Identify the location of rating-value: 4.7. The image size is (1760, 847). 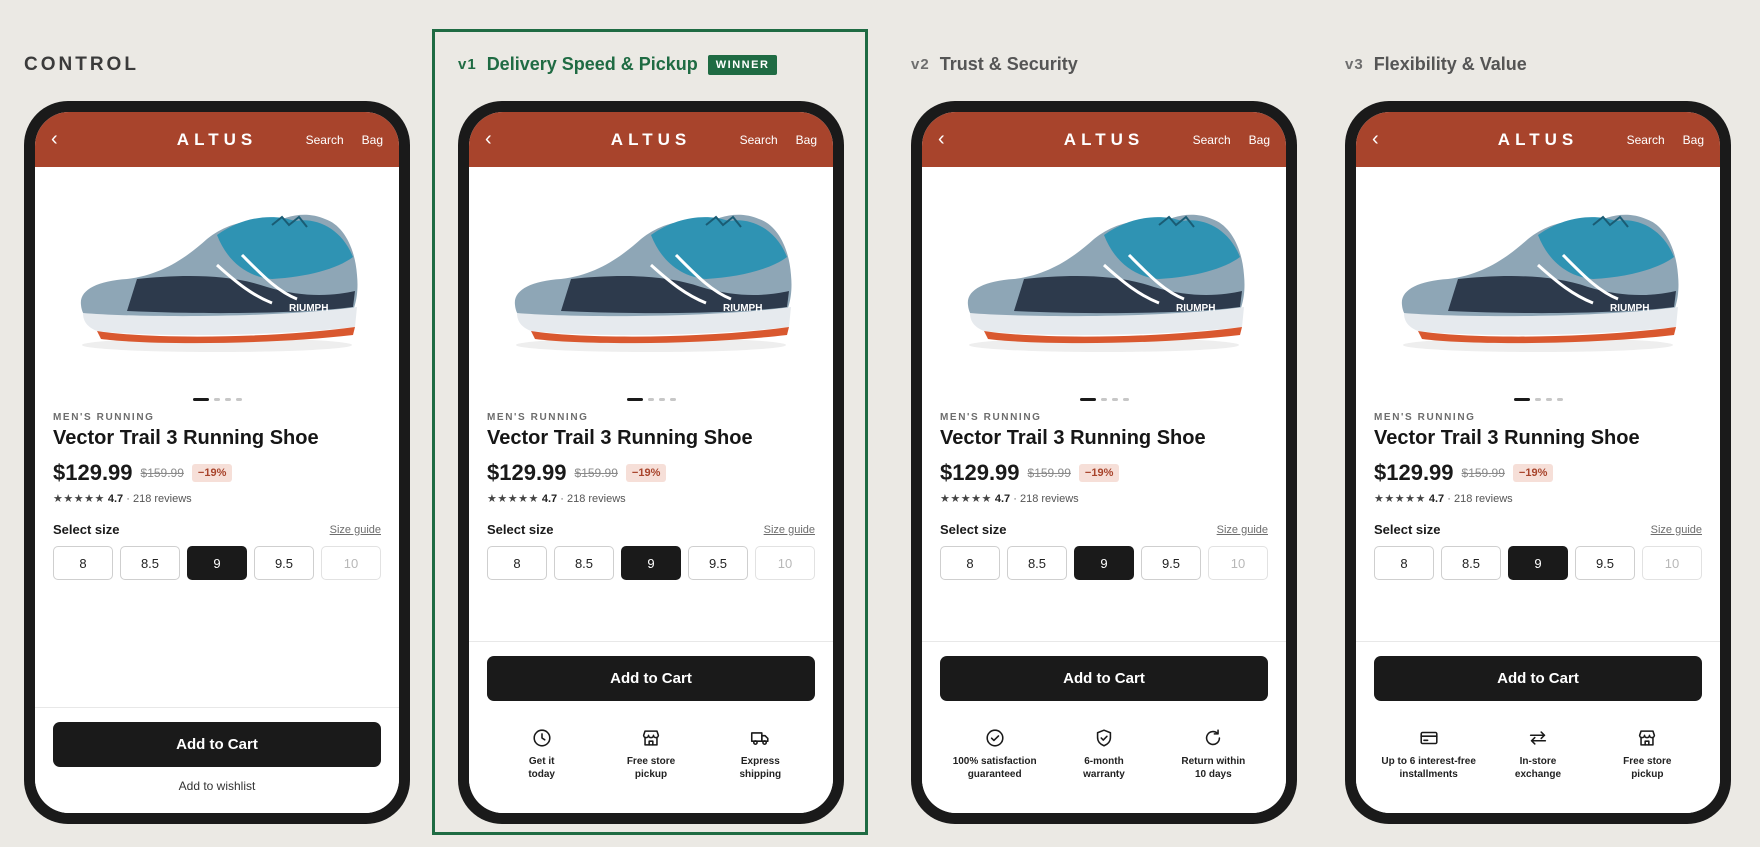
(549, 499).